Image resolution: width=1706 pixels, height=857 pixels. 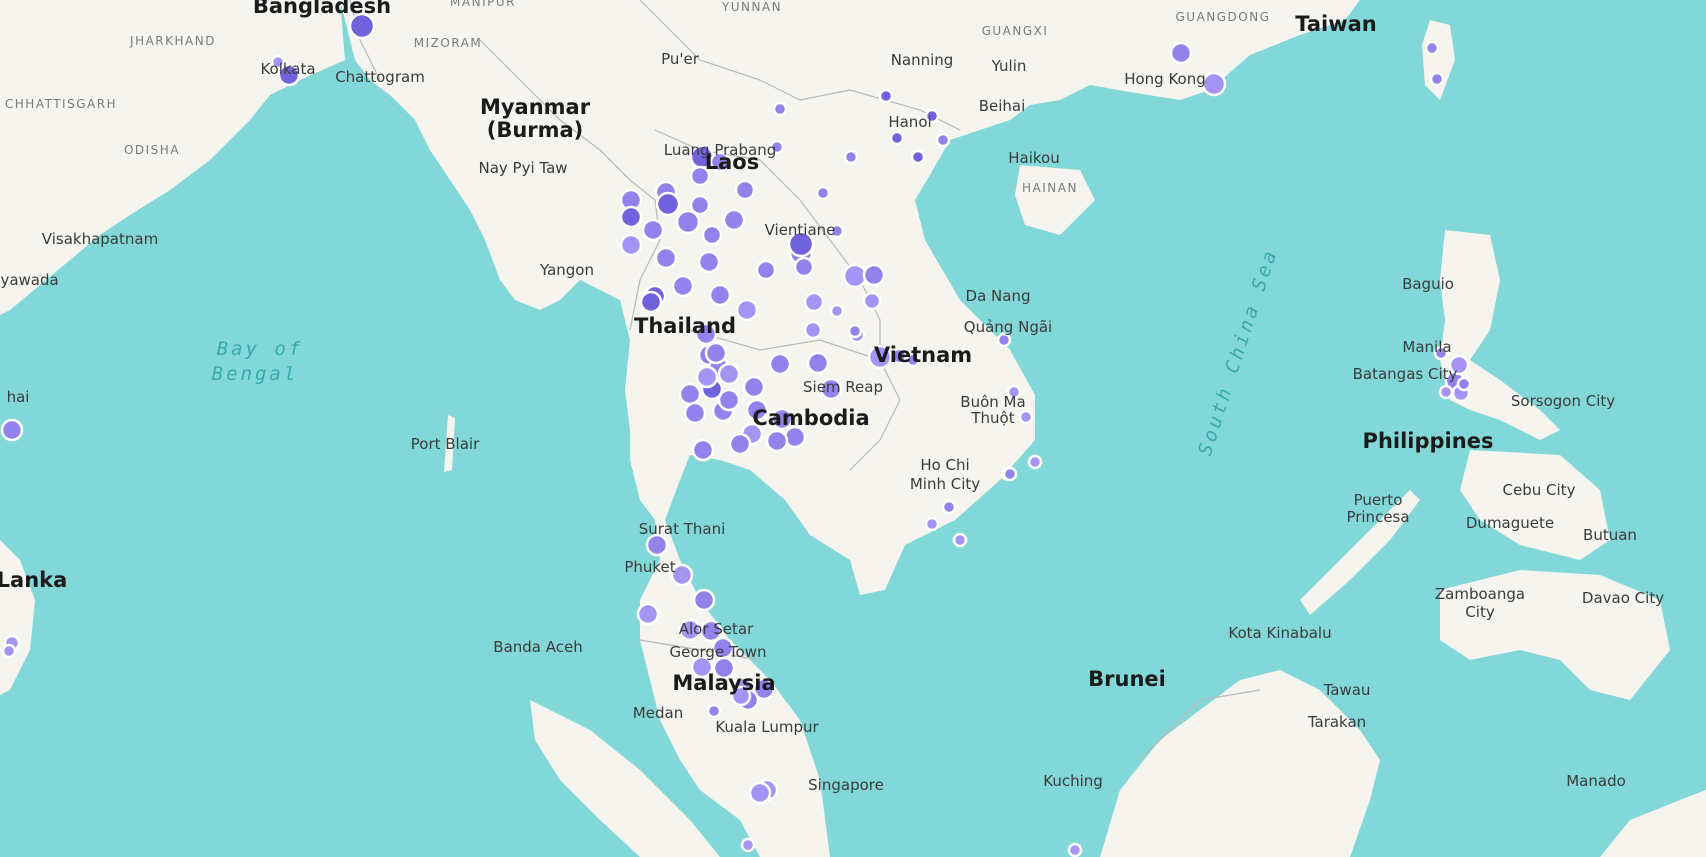 What do you see at coordinates (1405, 374) in the screenshot?
I see `city-label-batangas: Batangas City` at bounding box center [1405, 374].